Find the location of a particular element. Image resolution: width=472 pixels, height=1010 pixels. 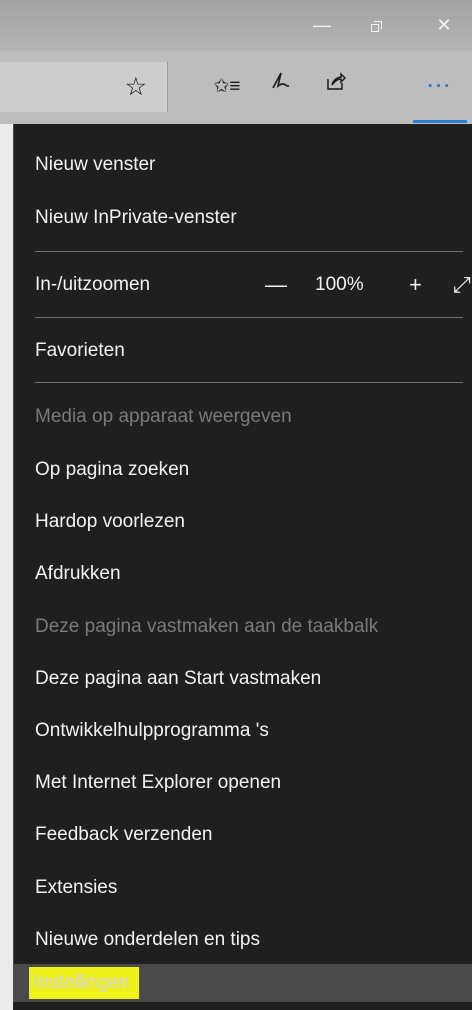

menu-item-favorites: Favorieten is located at coordinates (80, 351).